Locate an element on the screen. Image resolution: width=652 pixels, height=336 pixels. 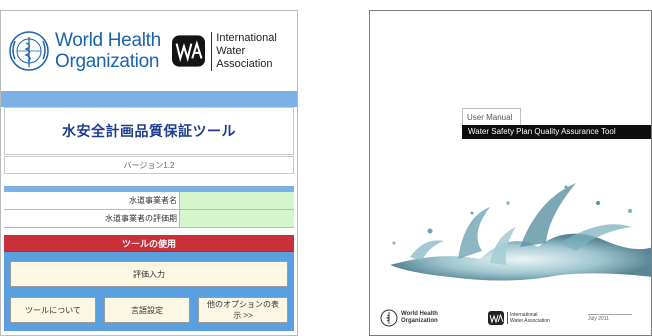
assessment-period-field is located at coordinates (237, 218).